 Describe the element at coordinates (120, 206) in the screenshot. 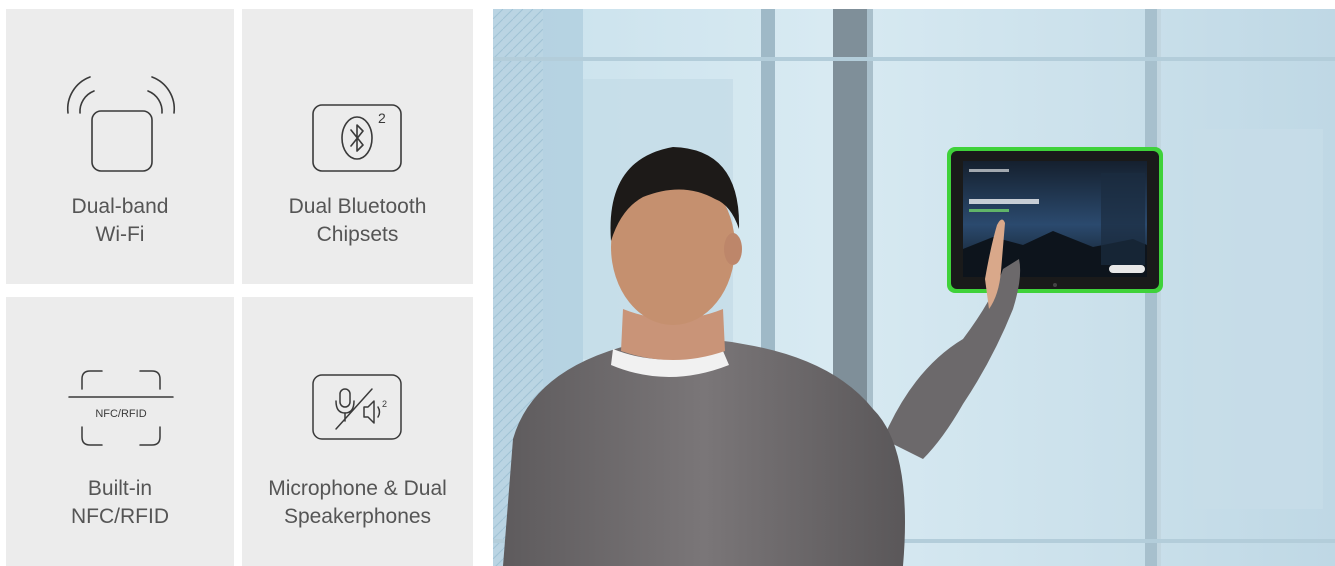

I see `feature-label-line1: Dual-band` at that location.